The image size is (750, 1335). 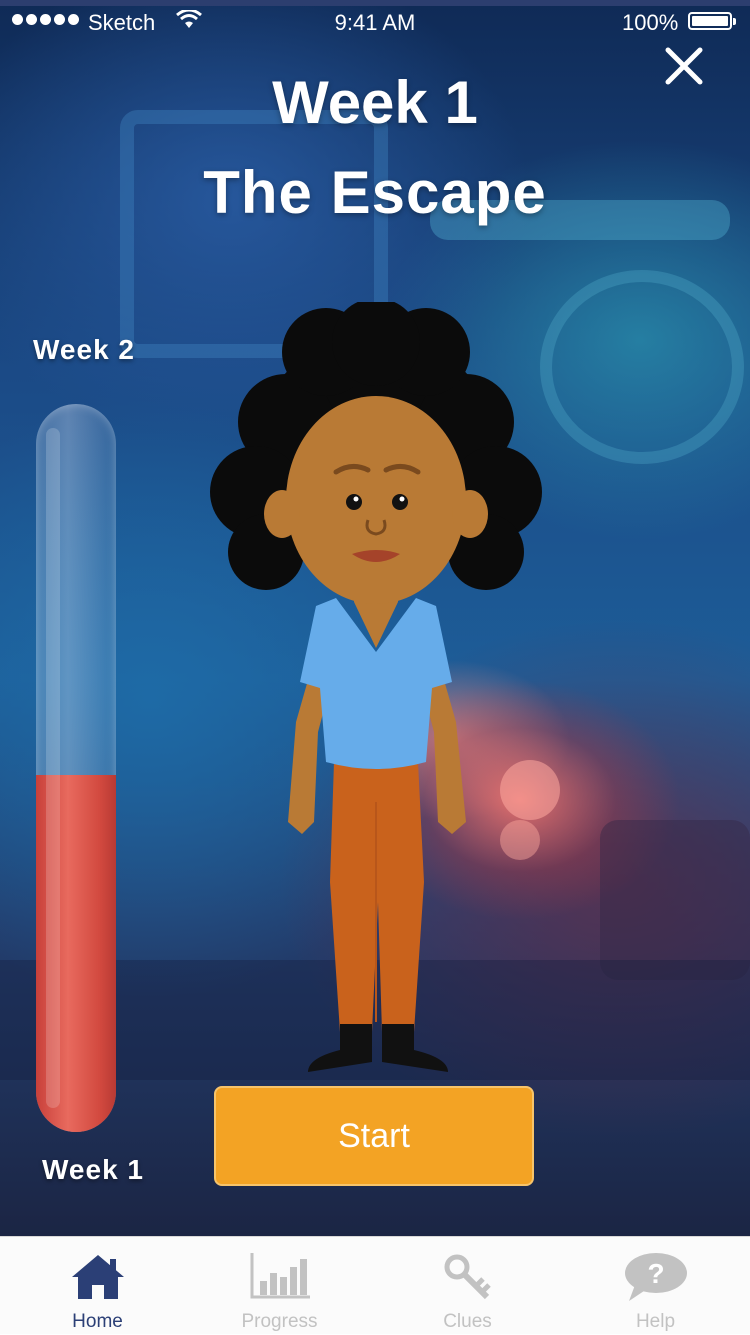 What do you see at coordinates (675, 900) in the screenshot?
I see `console-shape` at bounding box center [675, 900].